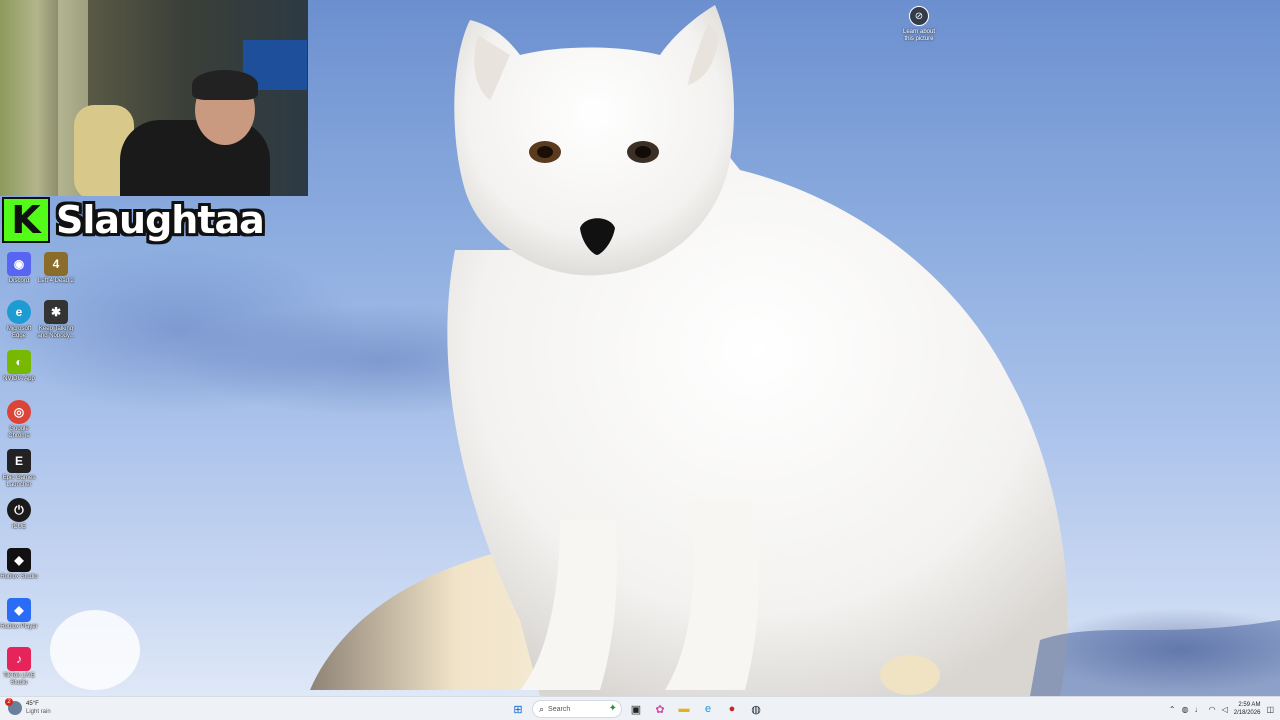 The width and height of the screenshot is (1280, 720). What do you see at coordinates (756, 709) in the screenshot?
I see `steam-taskbar-button: ◍` at bounding box center [756, 709].